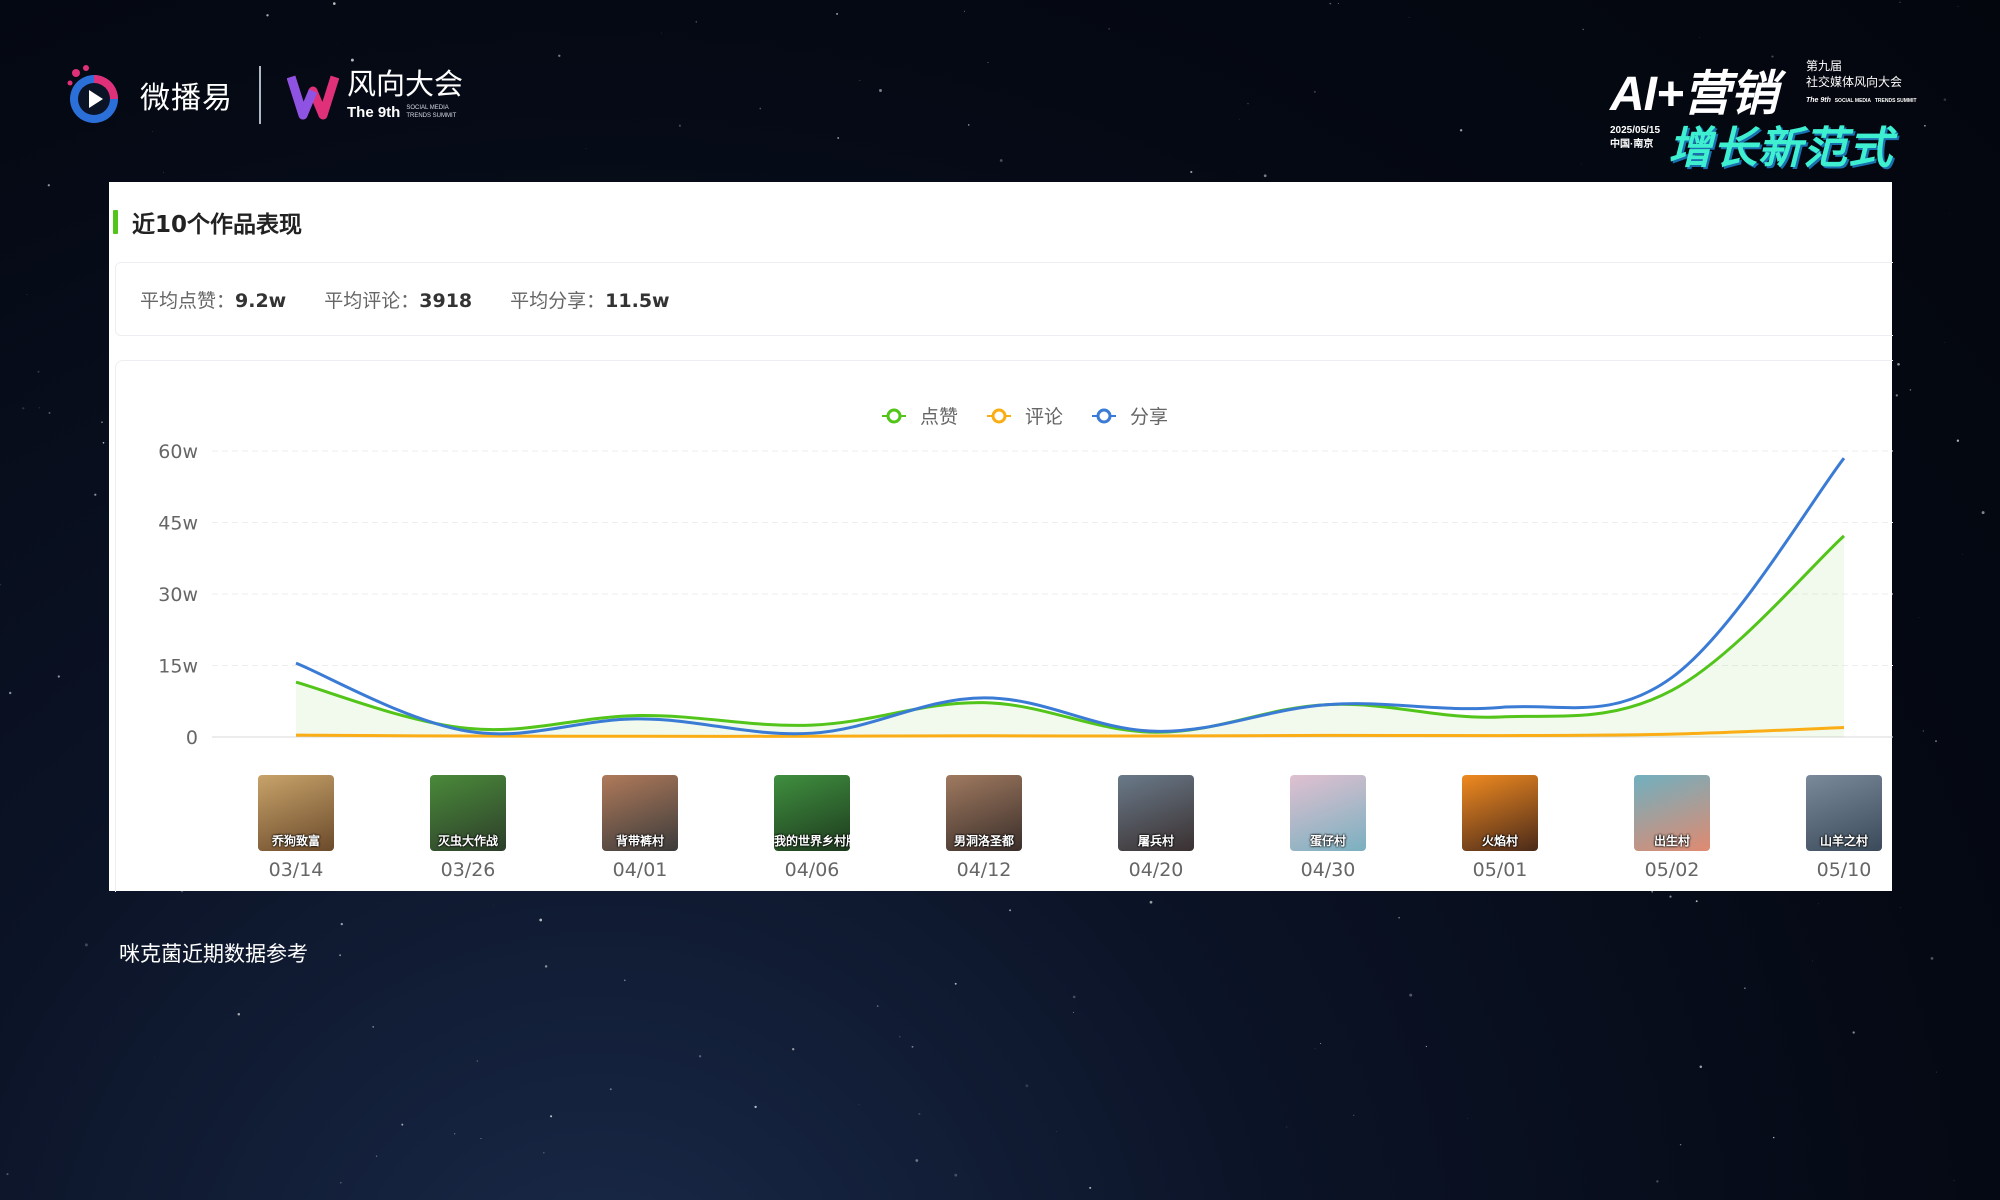 This screenshot has height=1200, width=2000. What do you see at coordinates (260, 95) in the screenshot?
I see `logo-divider` at bounding box center [260, 95].